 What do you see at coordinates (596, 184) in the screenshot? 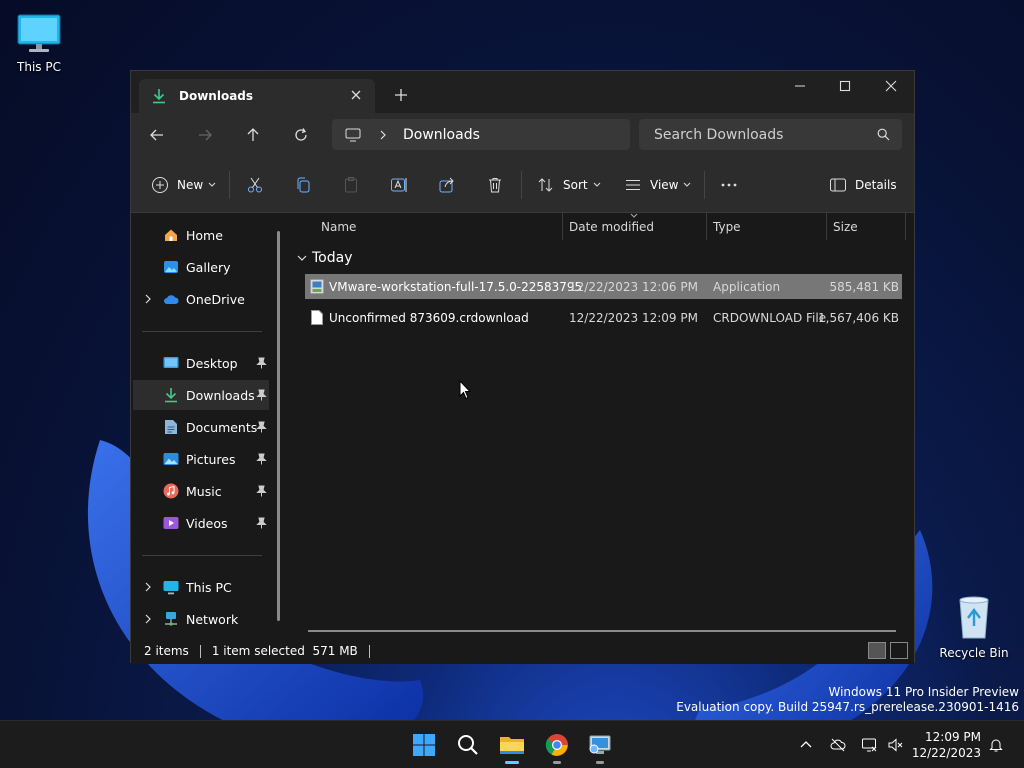
I see `chevron-down-icon` at bounding box center [596, 184].